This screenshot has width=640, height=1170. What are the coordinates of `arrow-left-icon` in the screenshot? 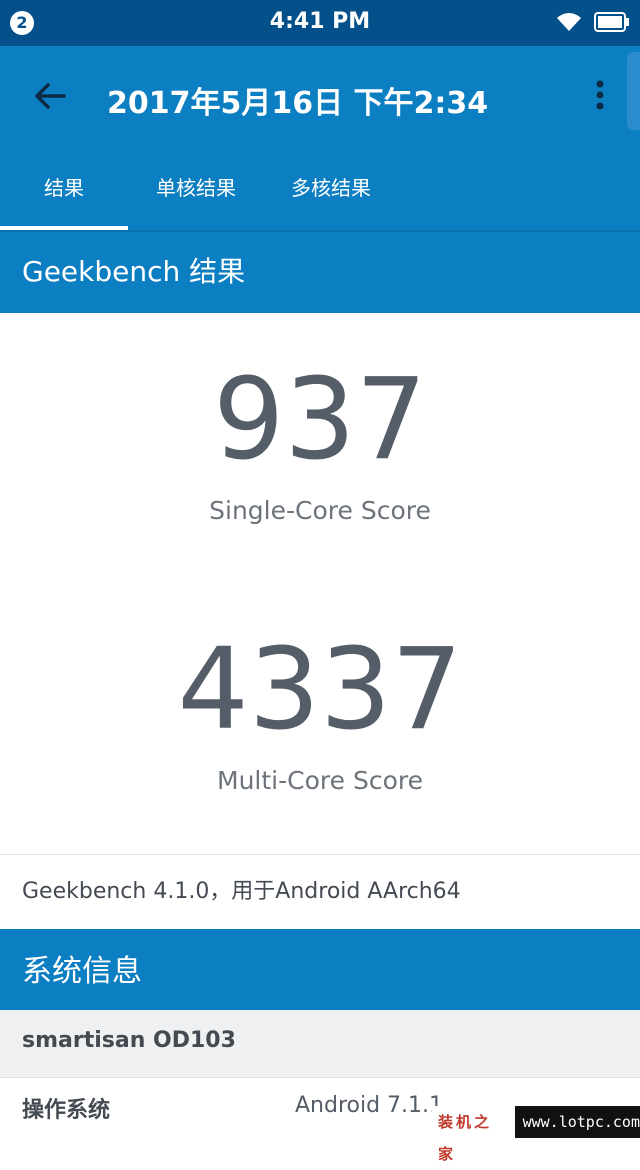 It's located at (50, 96).